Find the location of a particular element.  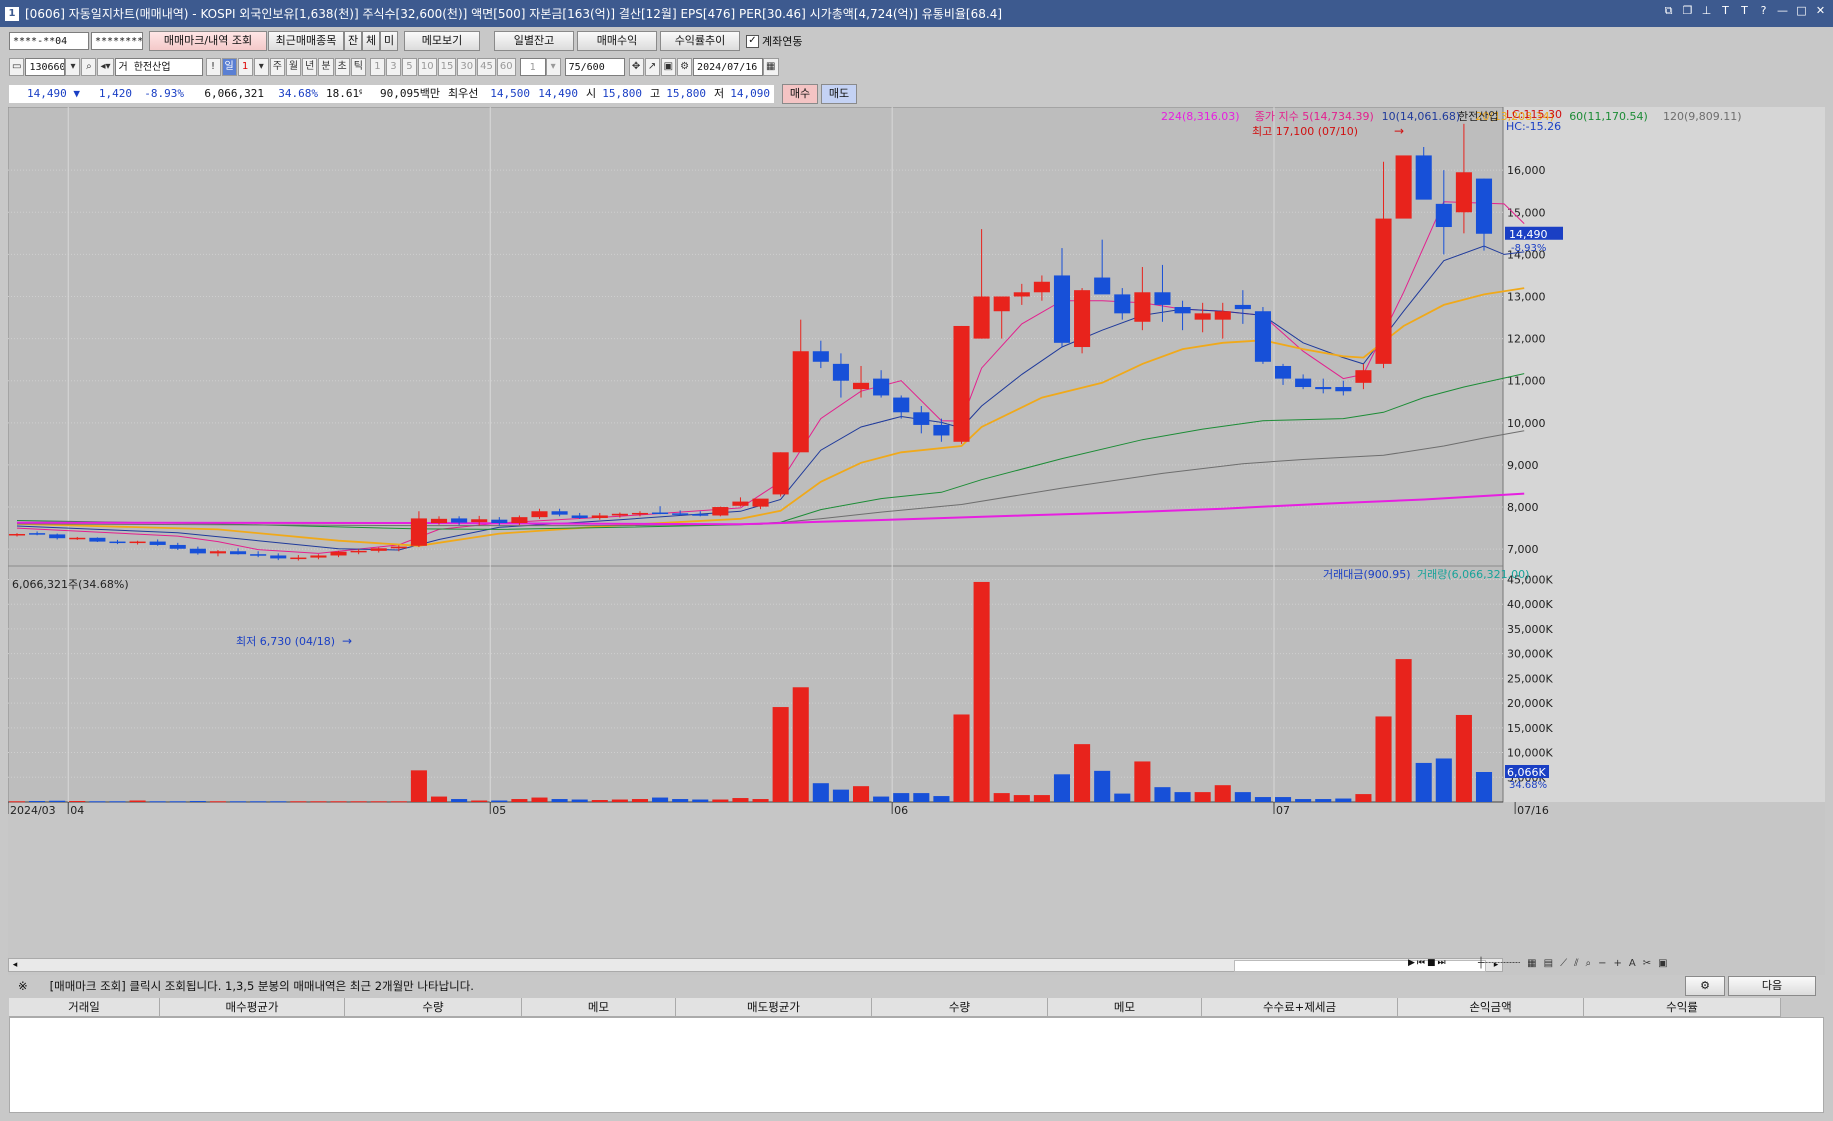

table-settings-button: ⚙ is located at coordinates (1705, 986).